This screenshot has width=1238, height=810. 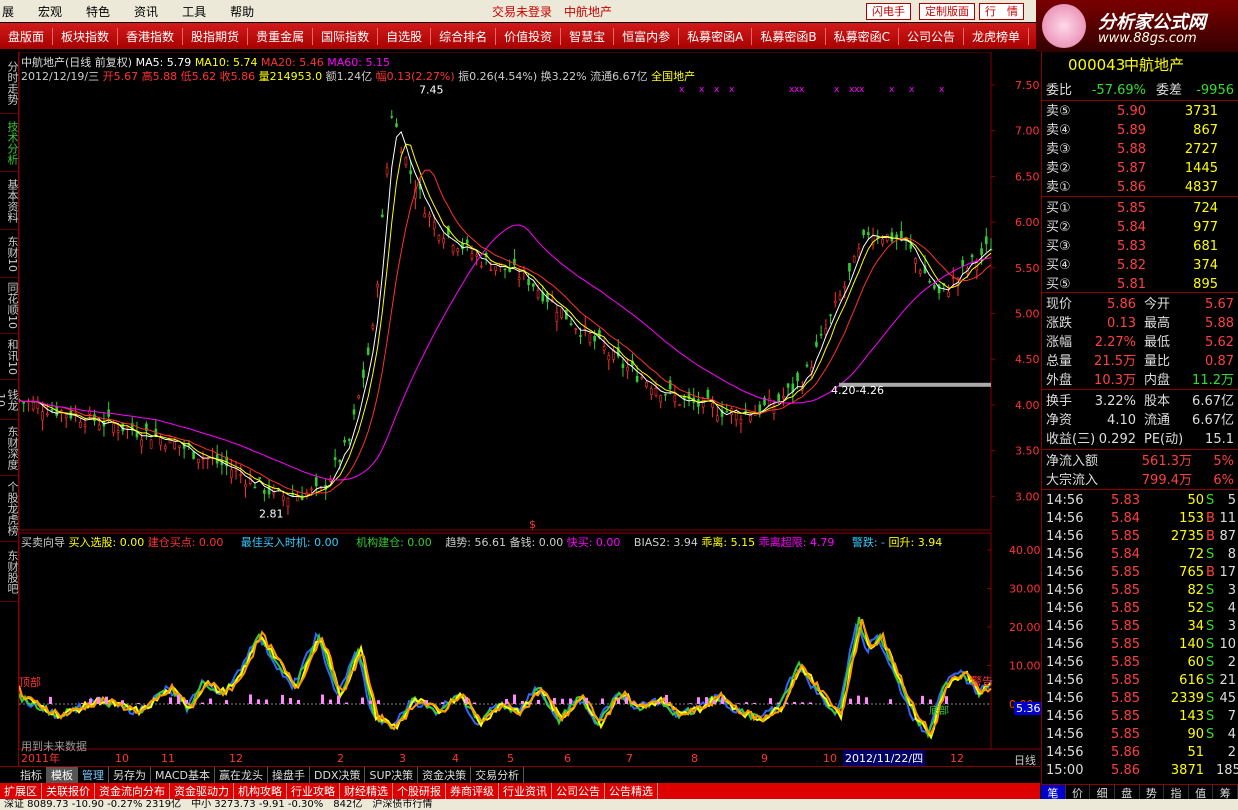 I want to click on nav-item: 智慧宝, so click(x=588, y=36).